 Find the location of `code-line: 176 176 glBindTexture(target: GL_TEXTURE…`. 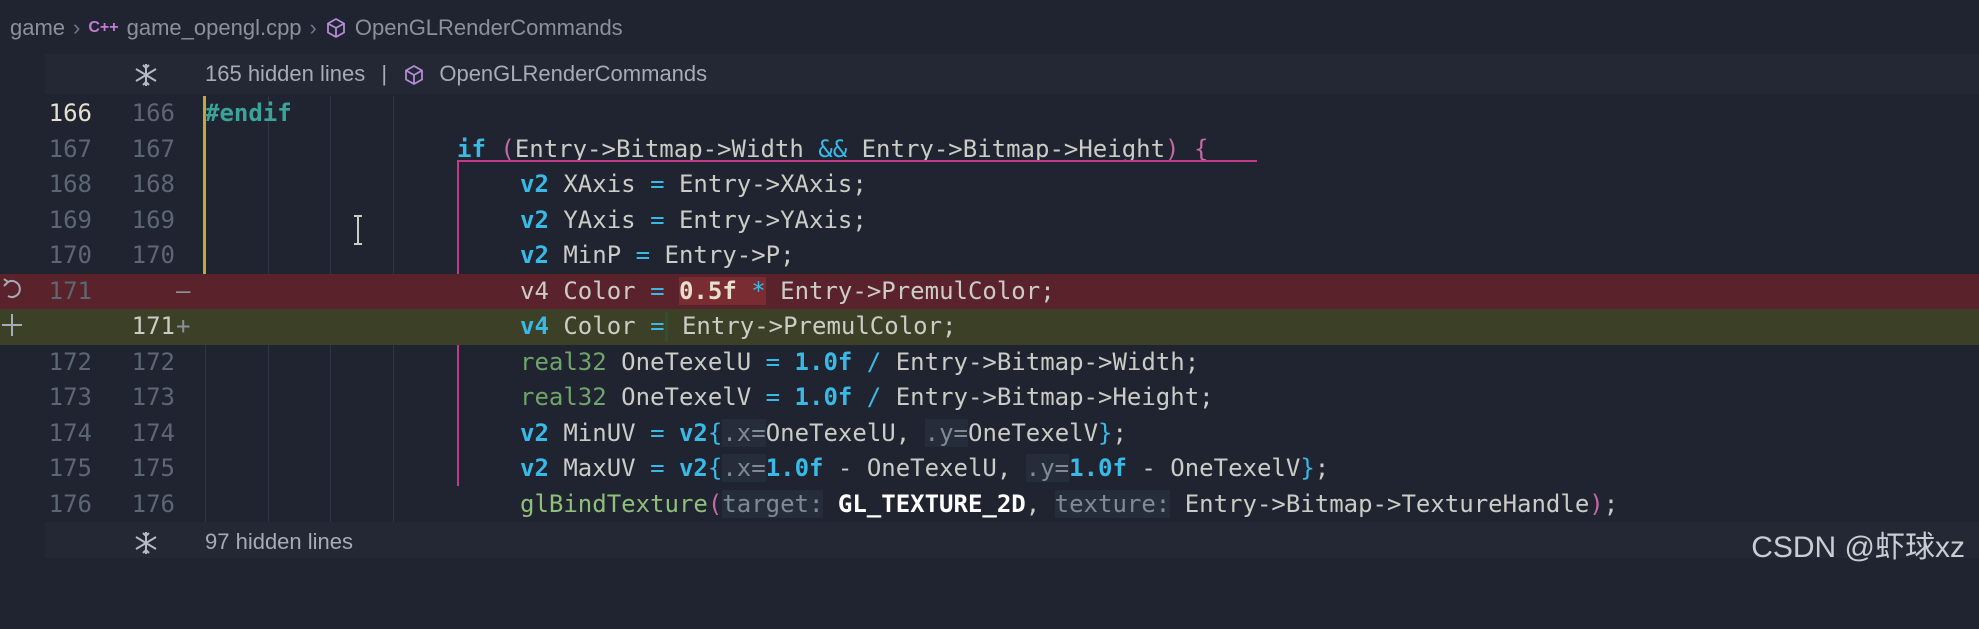

code-line: 176 176 glBindTexture(target: GL_TEXTURE… is located at coordinates (989, 505).